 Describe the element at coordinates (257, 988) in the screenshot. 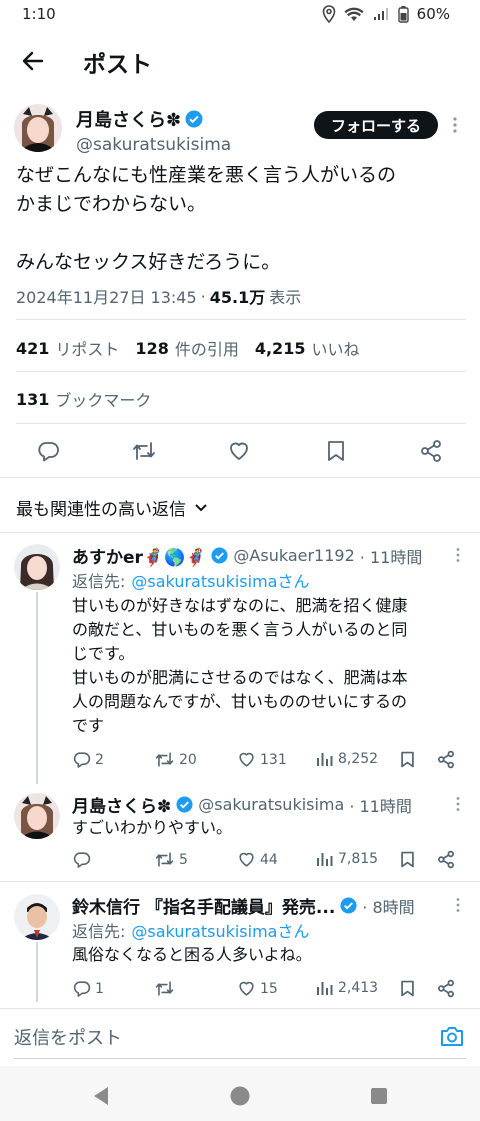

I see `reply-action-like: 15` at that location.